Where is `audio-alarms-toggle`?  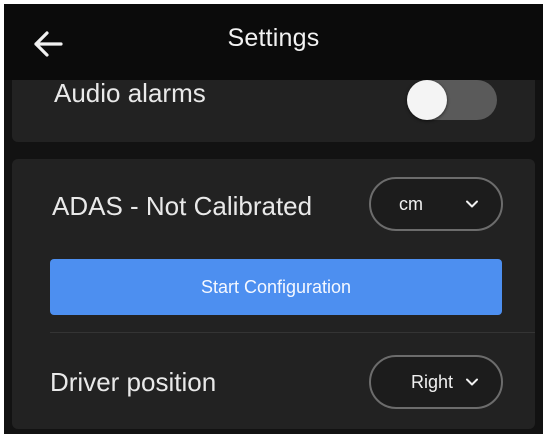
audio-alarms-toggle is located at coordinates (452, 100).